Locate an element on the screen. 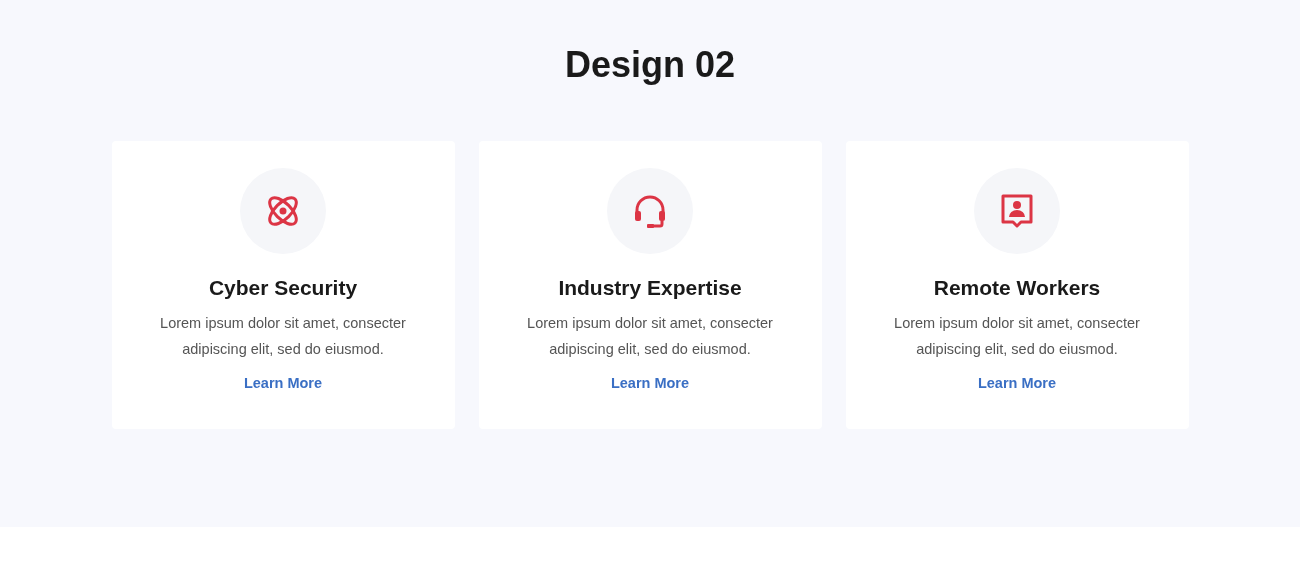 This screenshot has height=580, width=1300. section-title: Design 02 is located at coordinates (650, 65).